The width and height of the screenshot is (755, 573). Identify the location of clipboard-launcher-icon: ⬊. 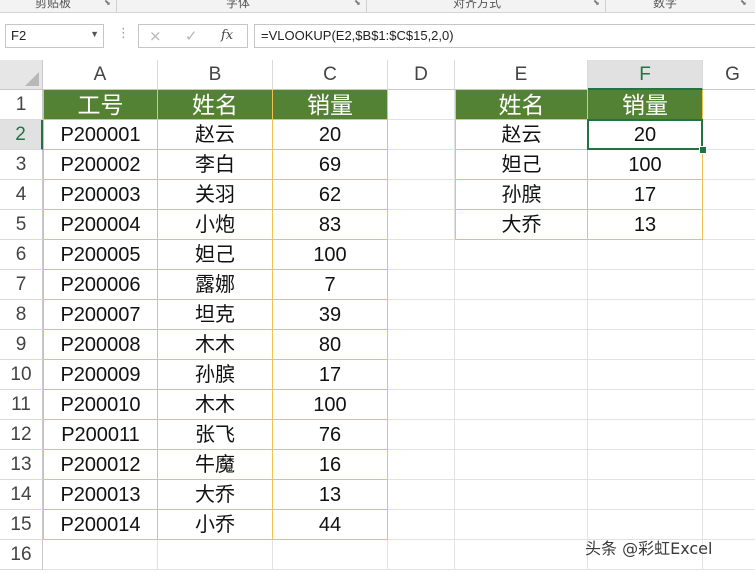
(108, 3).